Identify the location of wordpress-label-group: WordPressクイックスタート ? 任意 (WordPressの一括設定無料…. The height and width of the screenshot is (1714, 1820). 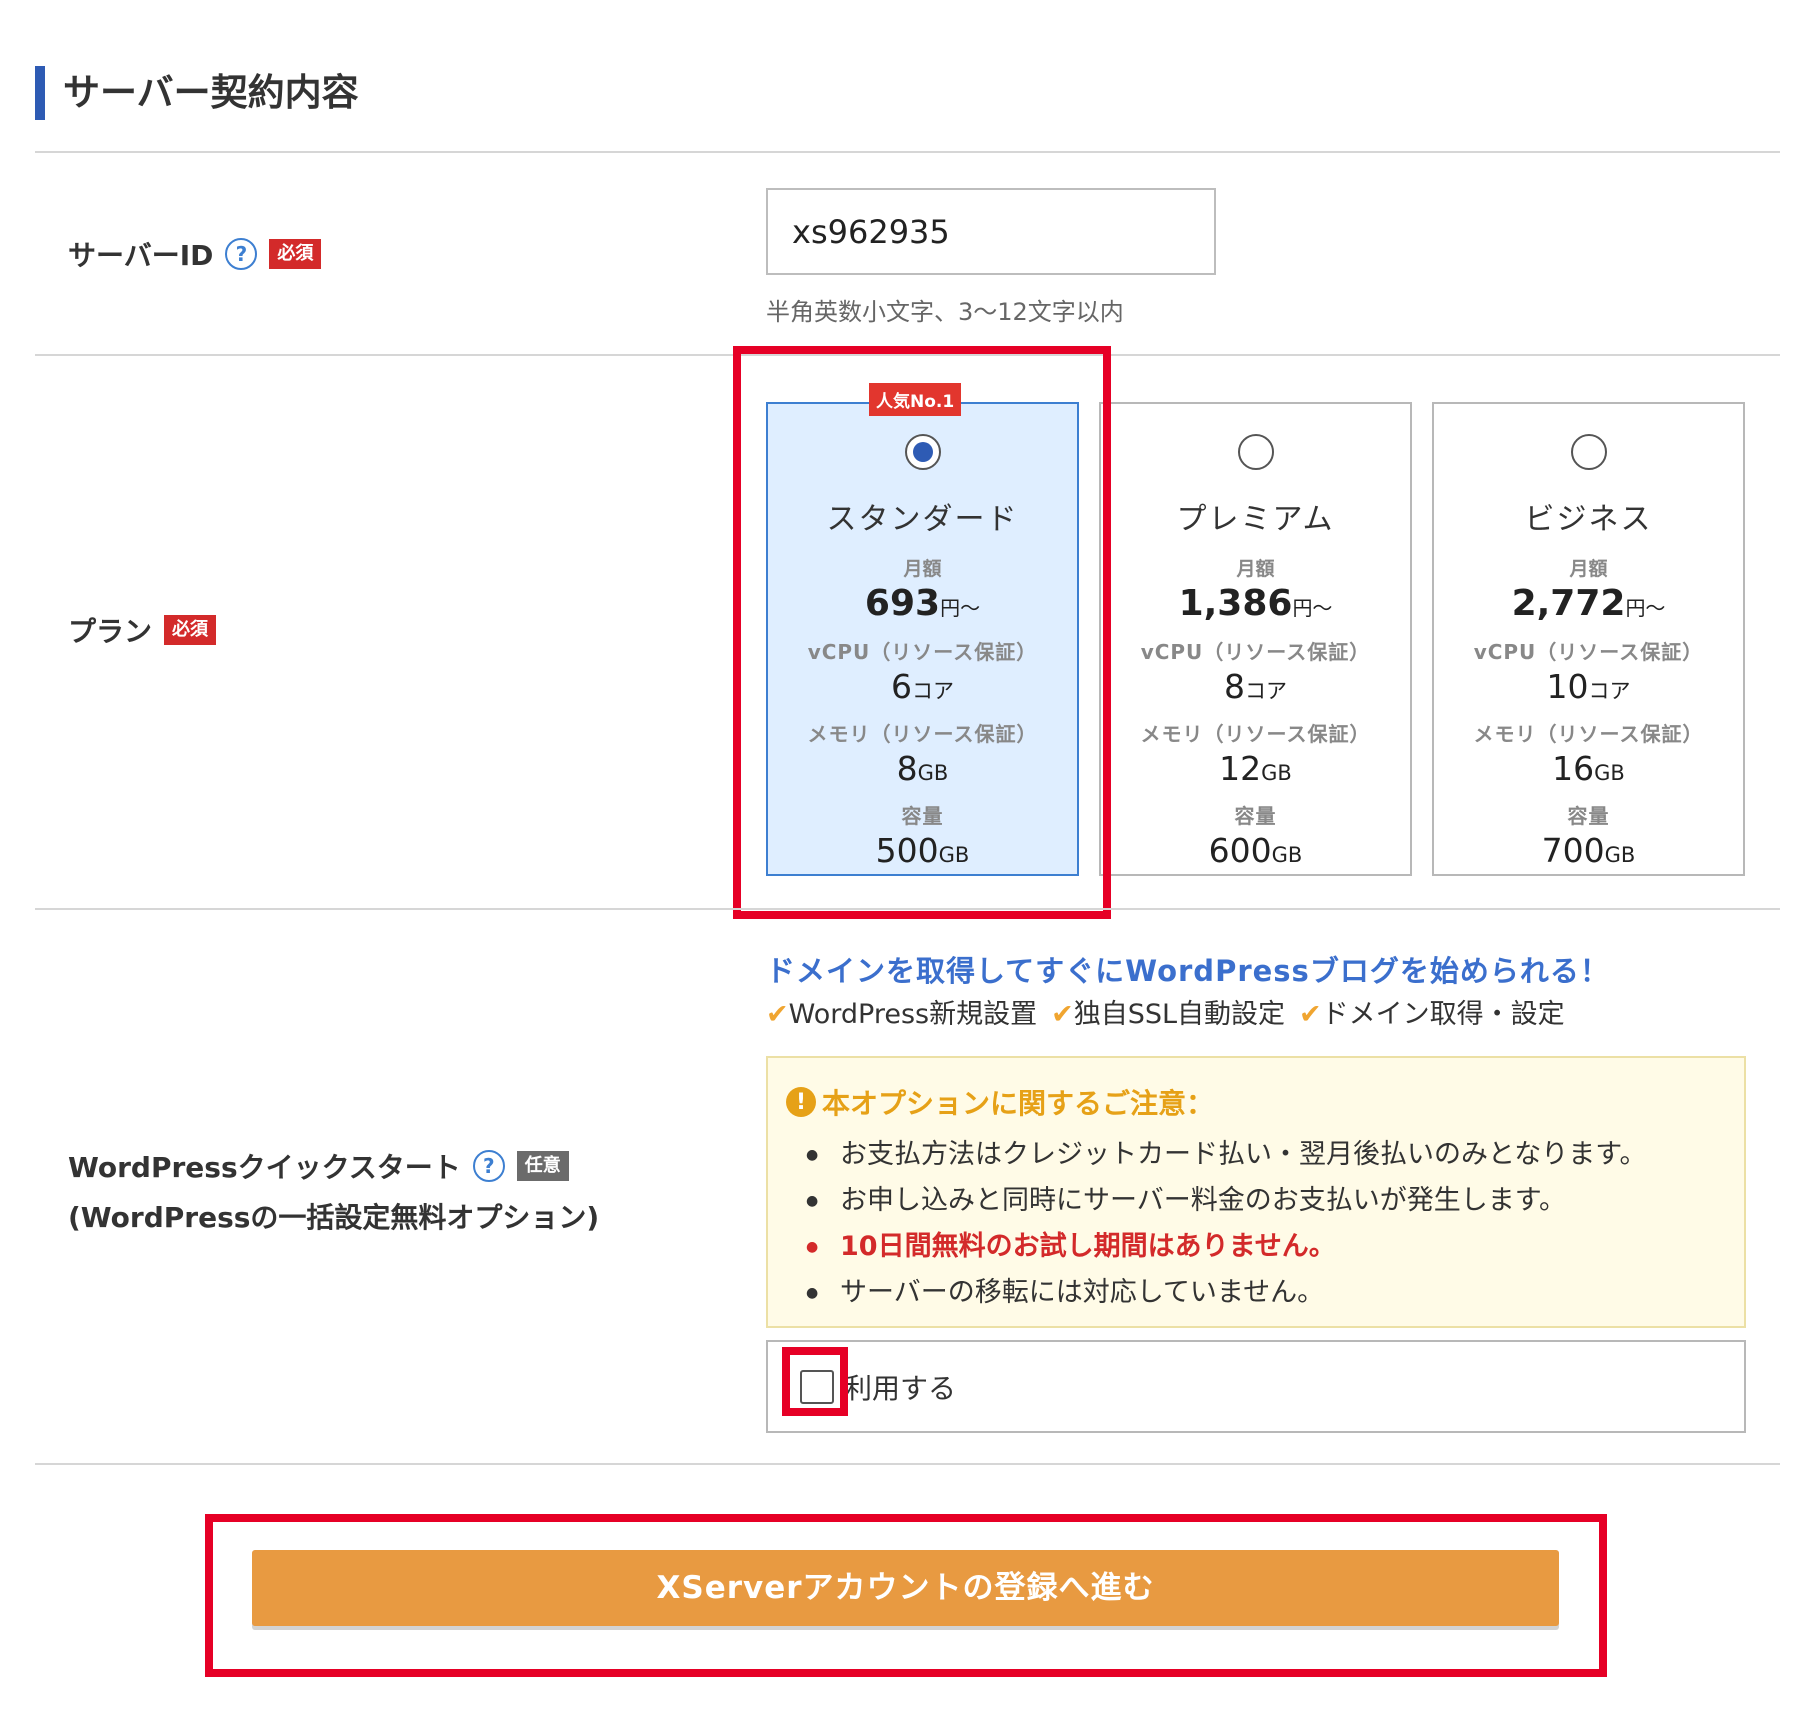
(333, 1191).